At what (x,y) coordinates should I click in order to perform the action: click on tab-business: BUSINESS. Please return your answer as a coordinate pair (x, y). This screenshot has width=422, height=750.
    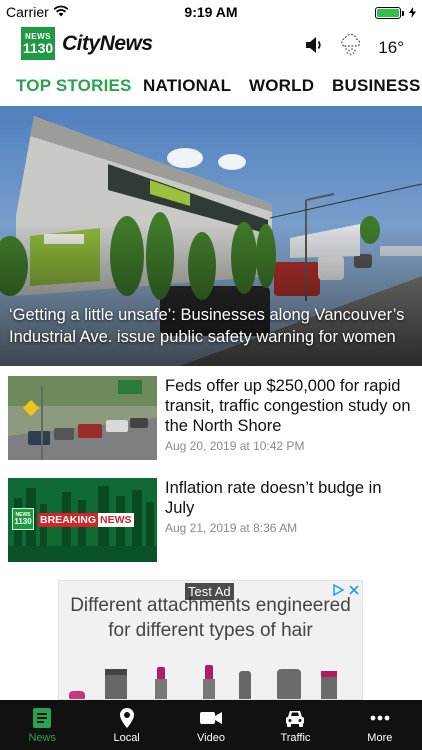
    Looking at the image, I should click on (376, 86).